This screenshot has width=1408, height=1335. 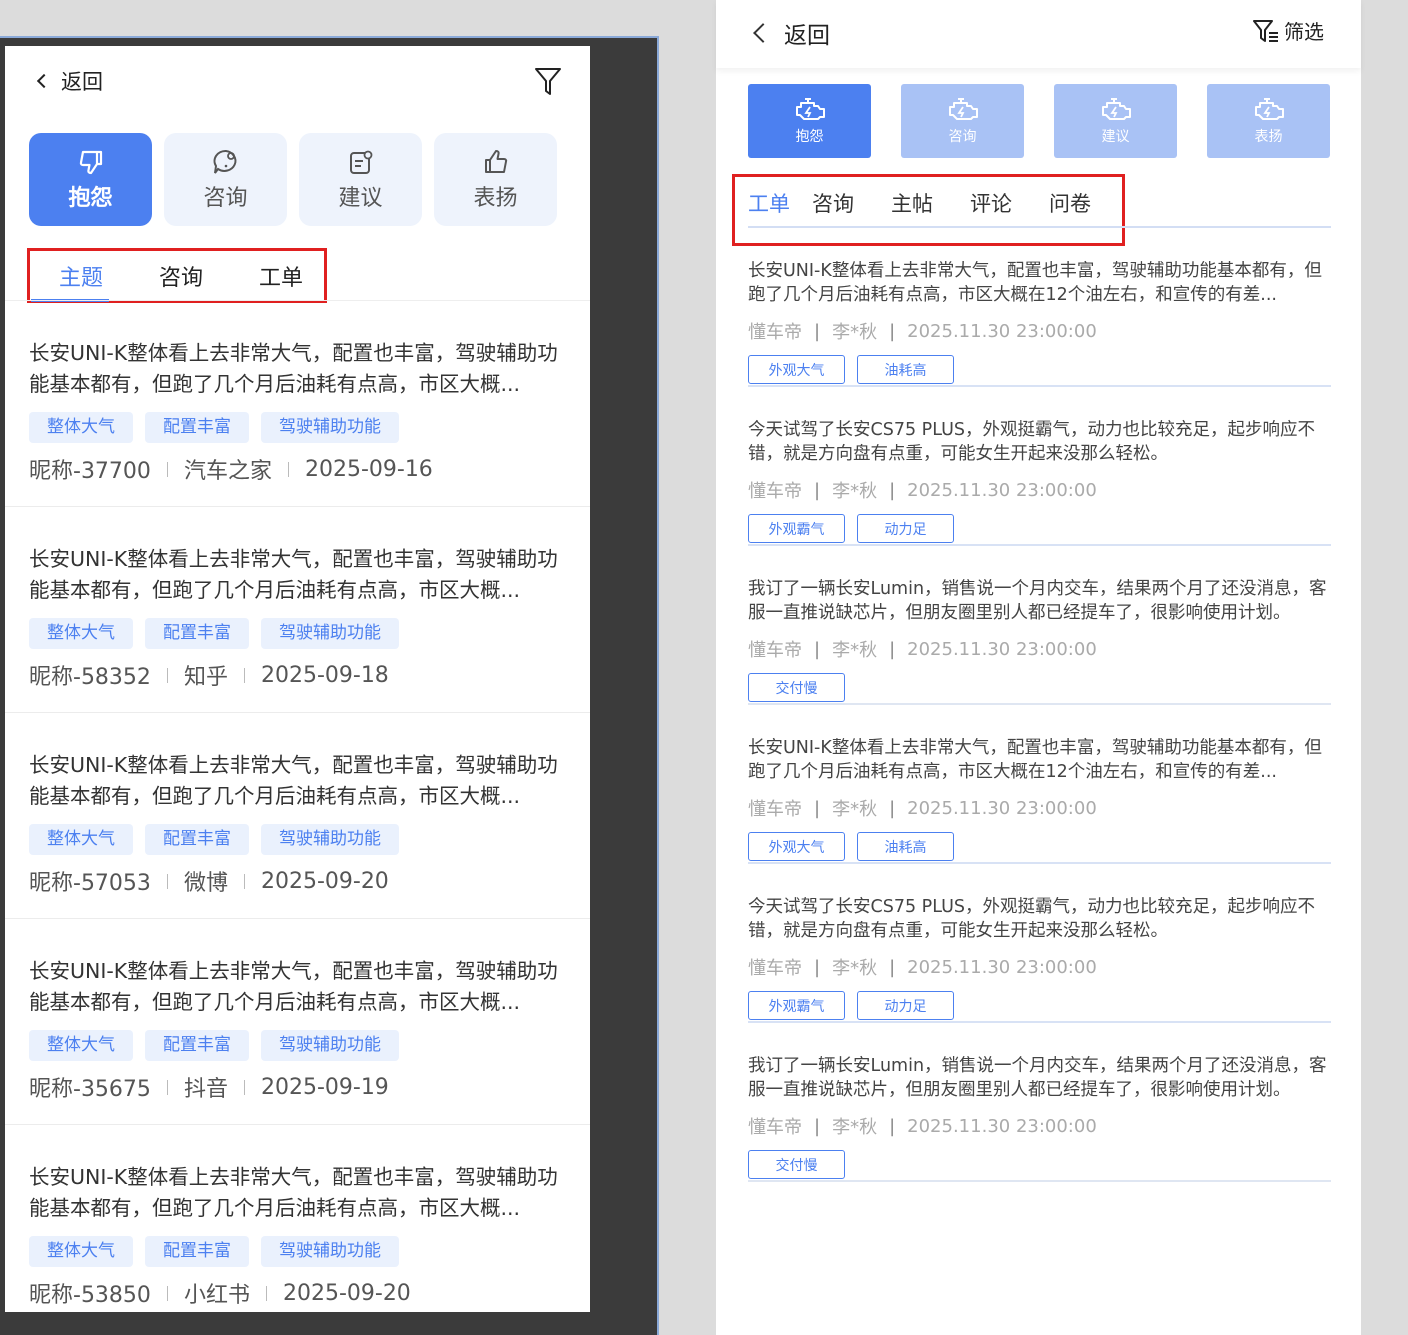 I want to click on filter-button: 筛选, so click(x=1288, y=30).